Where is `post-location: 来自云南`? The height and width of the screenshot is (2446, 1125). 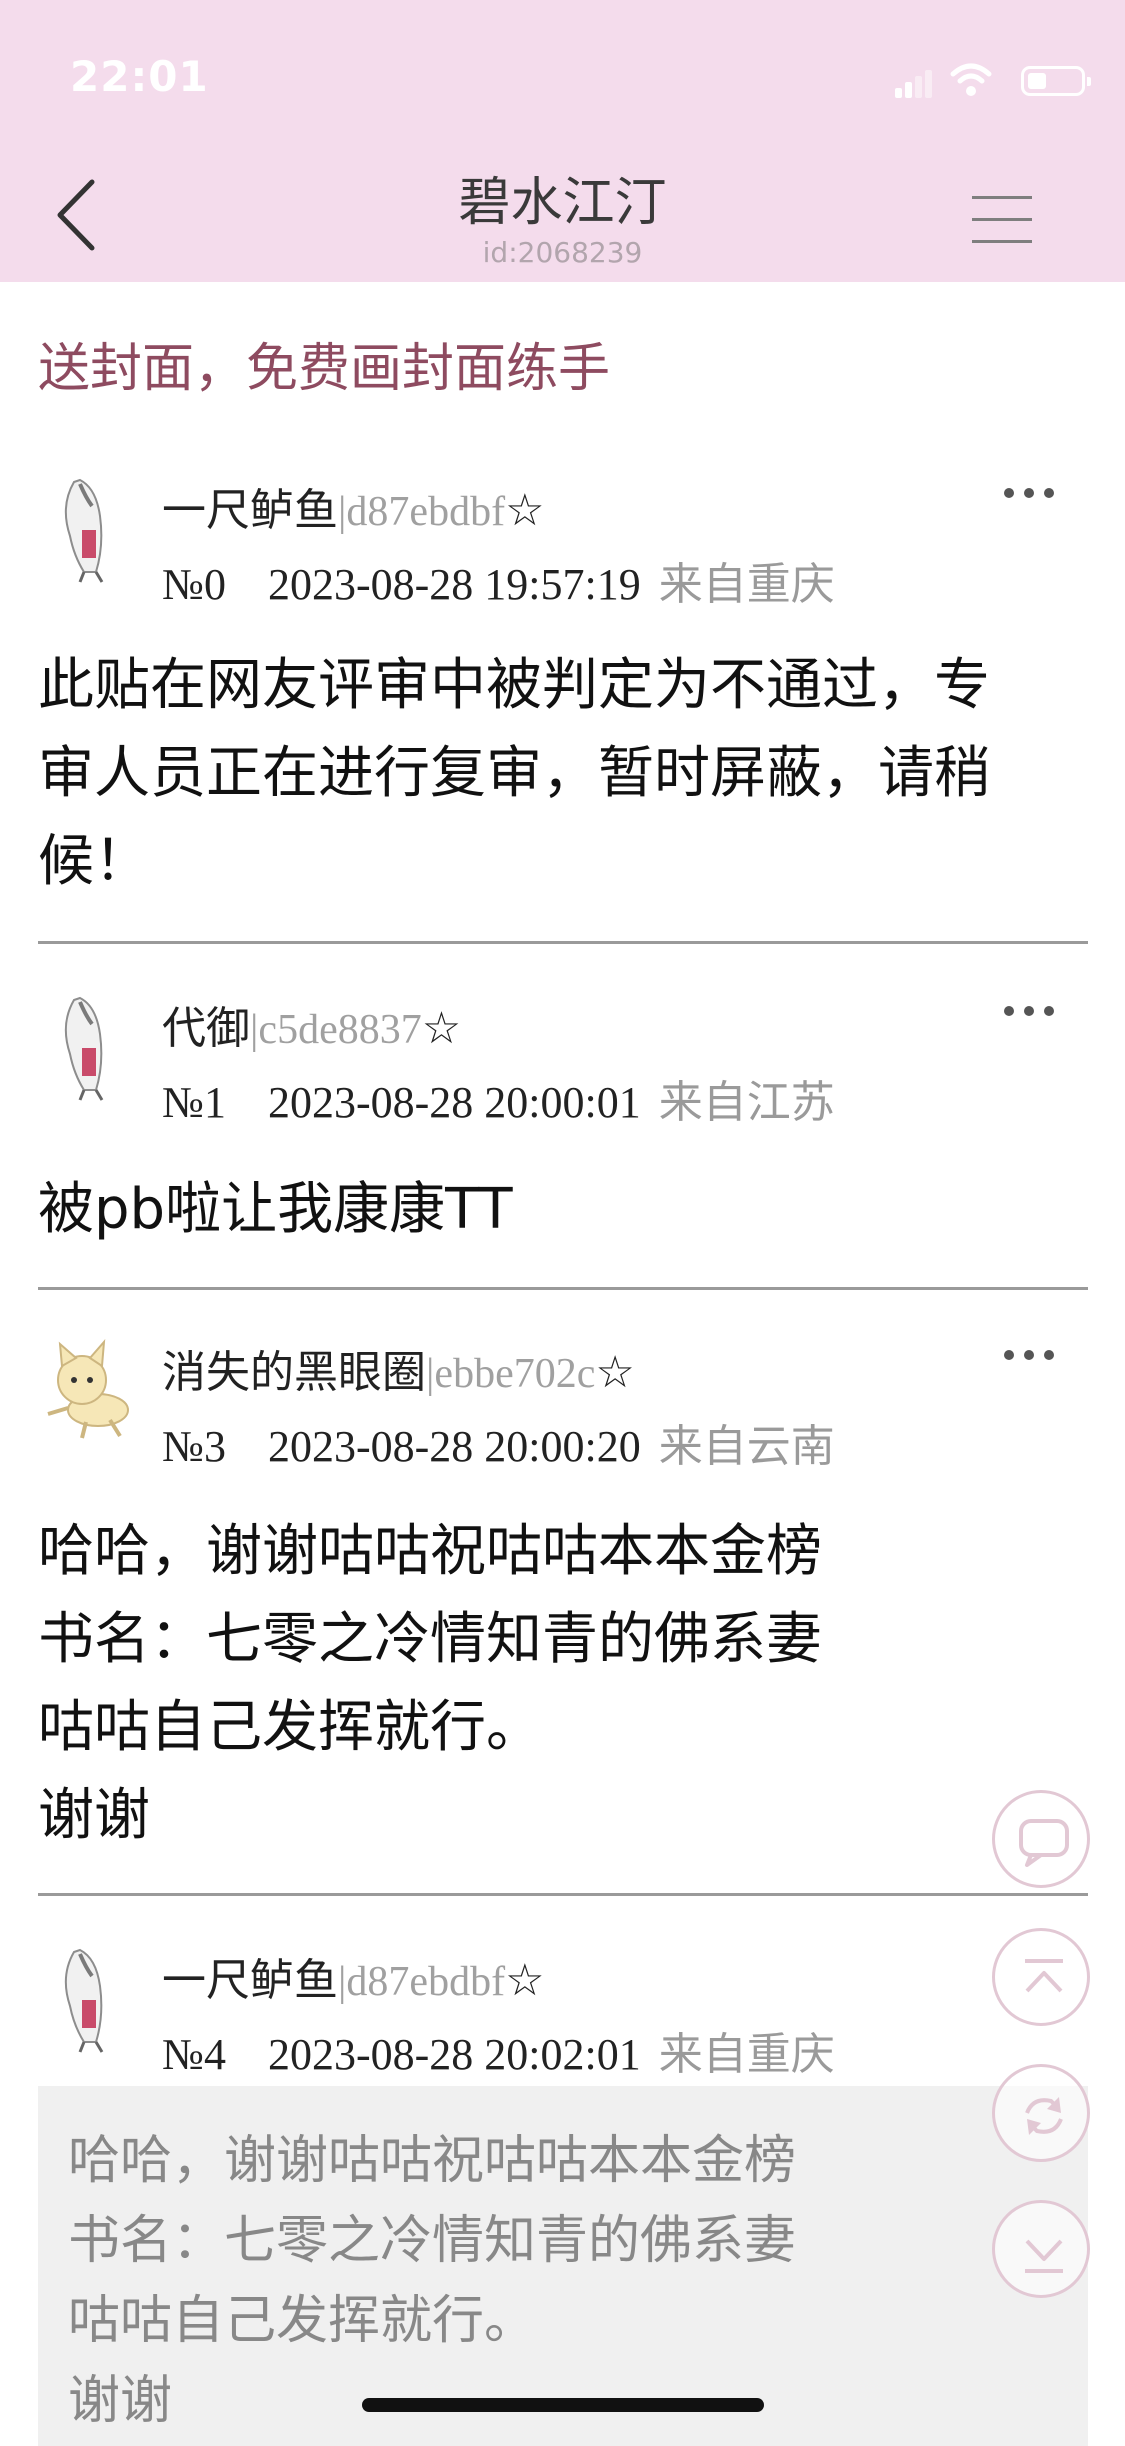
post-location: 来自云南 is located at coordinates (746, 1446).